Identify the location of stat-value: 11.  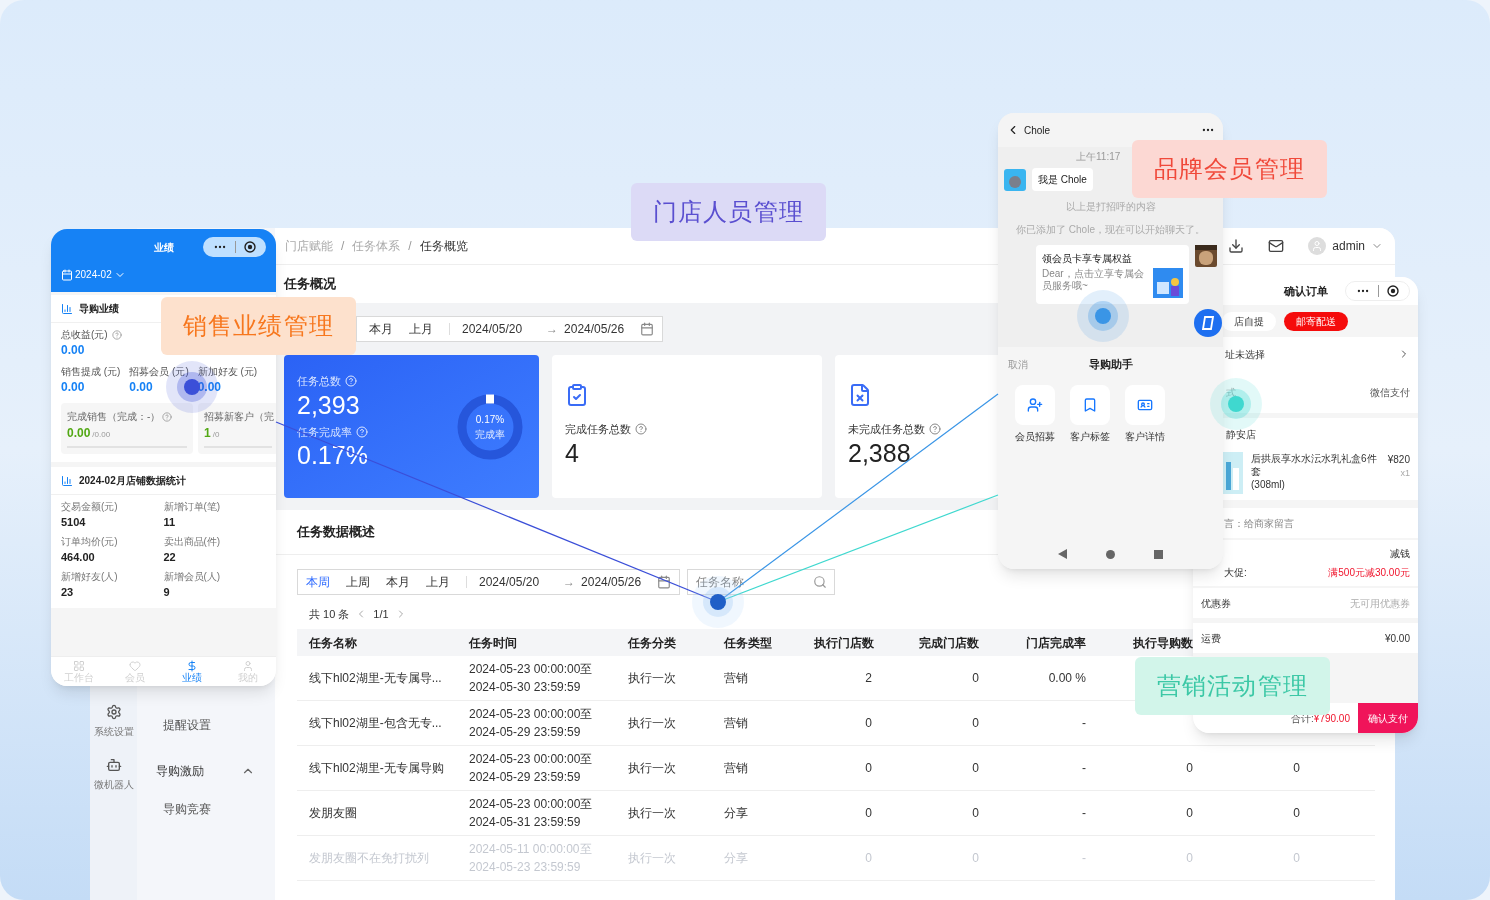
(170, 522).